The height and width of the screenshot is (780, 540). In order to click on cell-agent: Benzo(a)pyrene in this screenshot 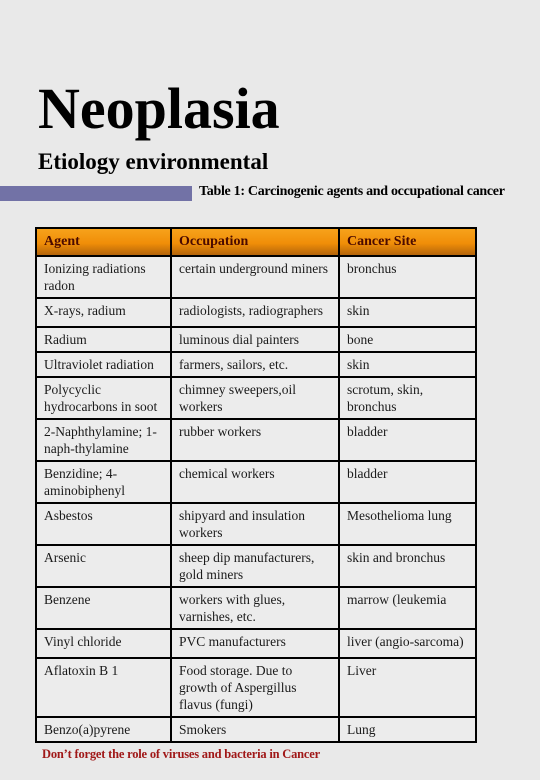, I will do `click(103, 729)`.